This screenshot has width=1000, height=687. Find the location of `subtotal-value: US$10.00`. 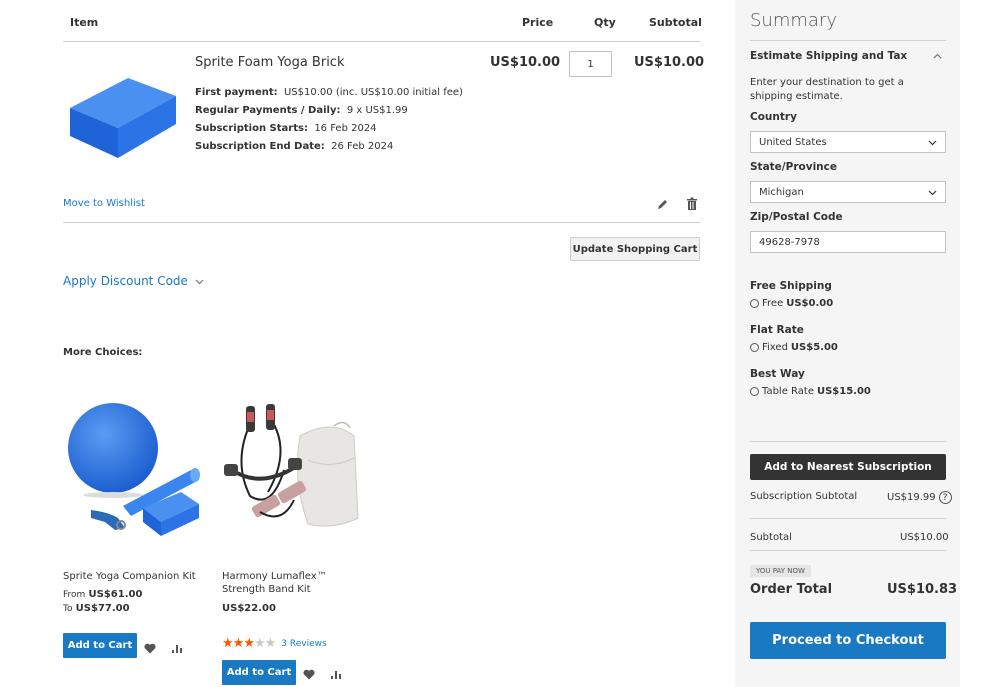

subtotal-value: US$10.00 is located at coordinates (924, 537).